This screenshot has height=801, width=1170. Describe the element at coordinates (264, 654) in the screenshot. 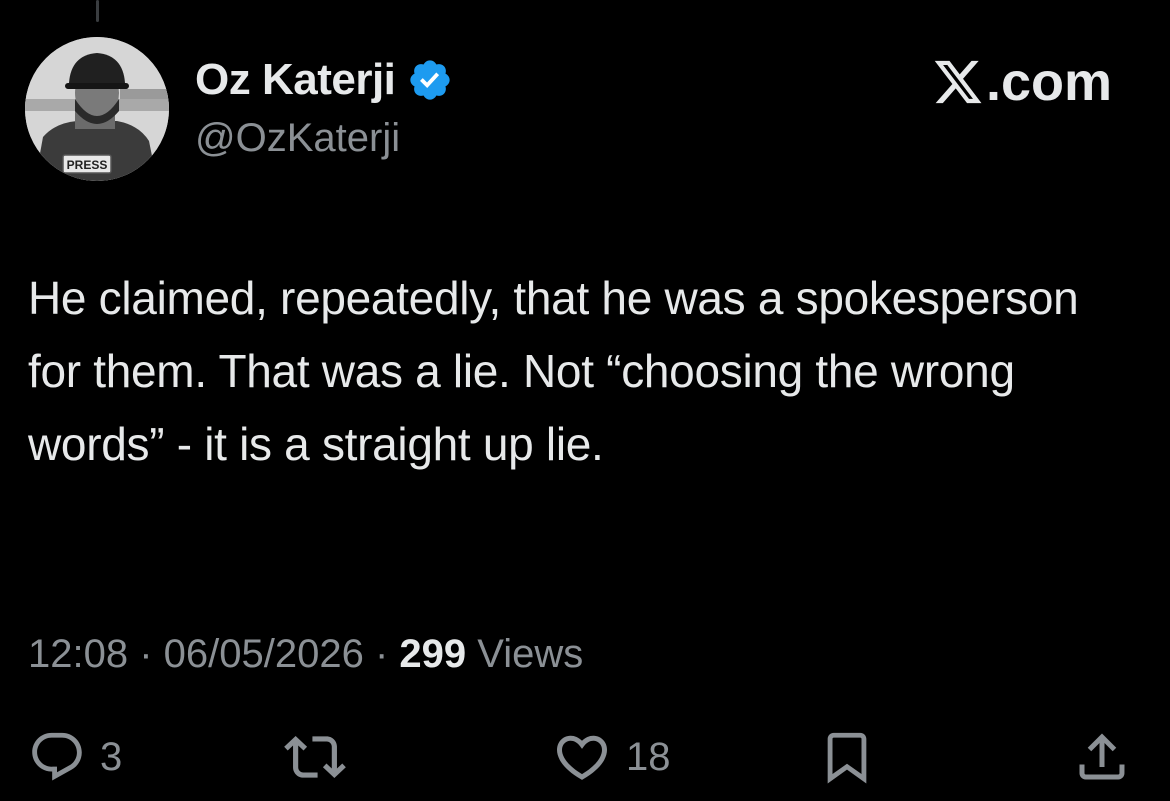

I see `tweet-date: 06/05/2026` at that location.